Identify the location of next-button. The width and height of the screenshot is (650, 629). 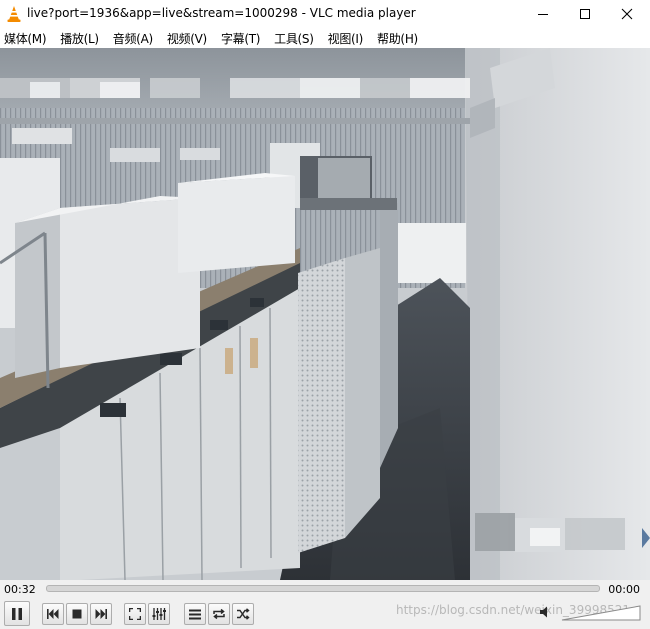
(101, 614).